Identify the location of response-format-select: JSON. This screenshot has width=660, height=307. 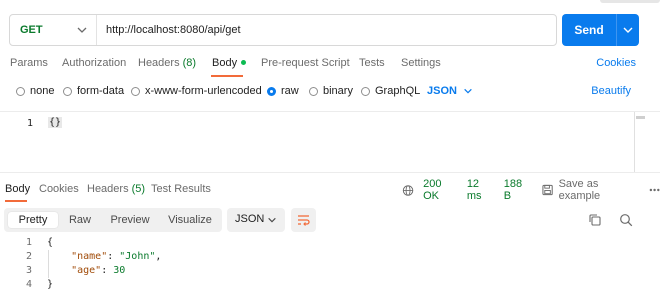
(256, 220).